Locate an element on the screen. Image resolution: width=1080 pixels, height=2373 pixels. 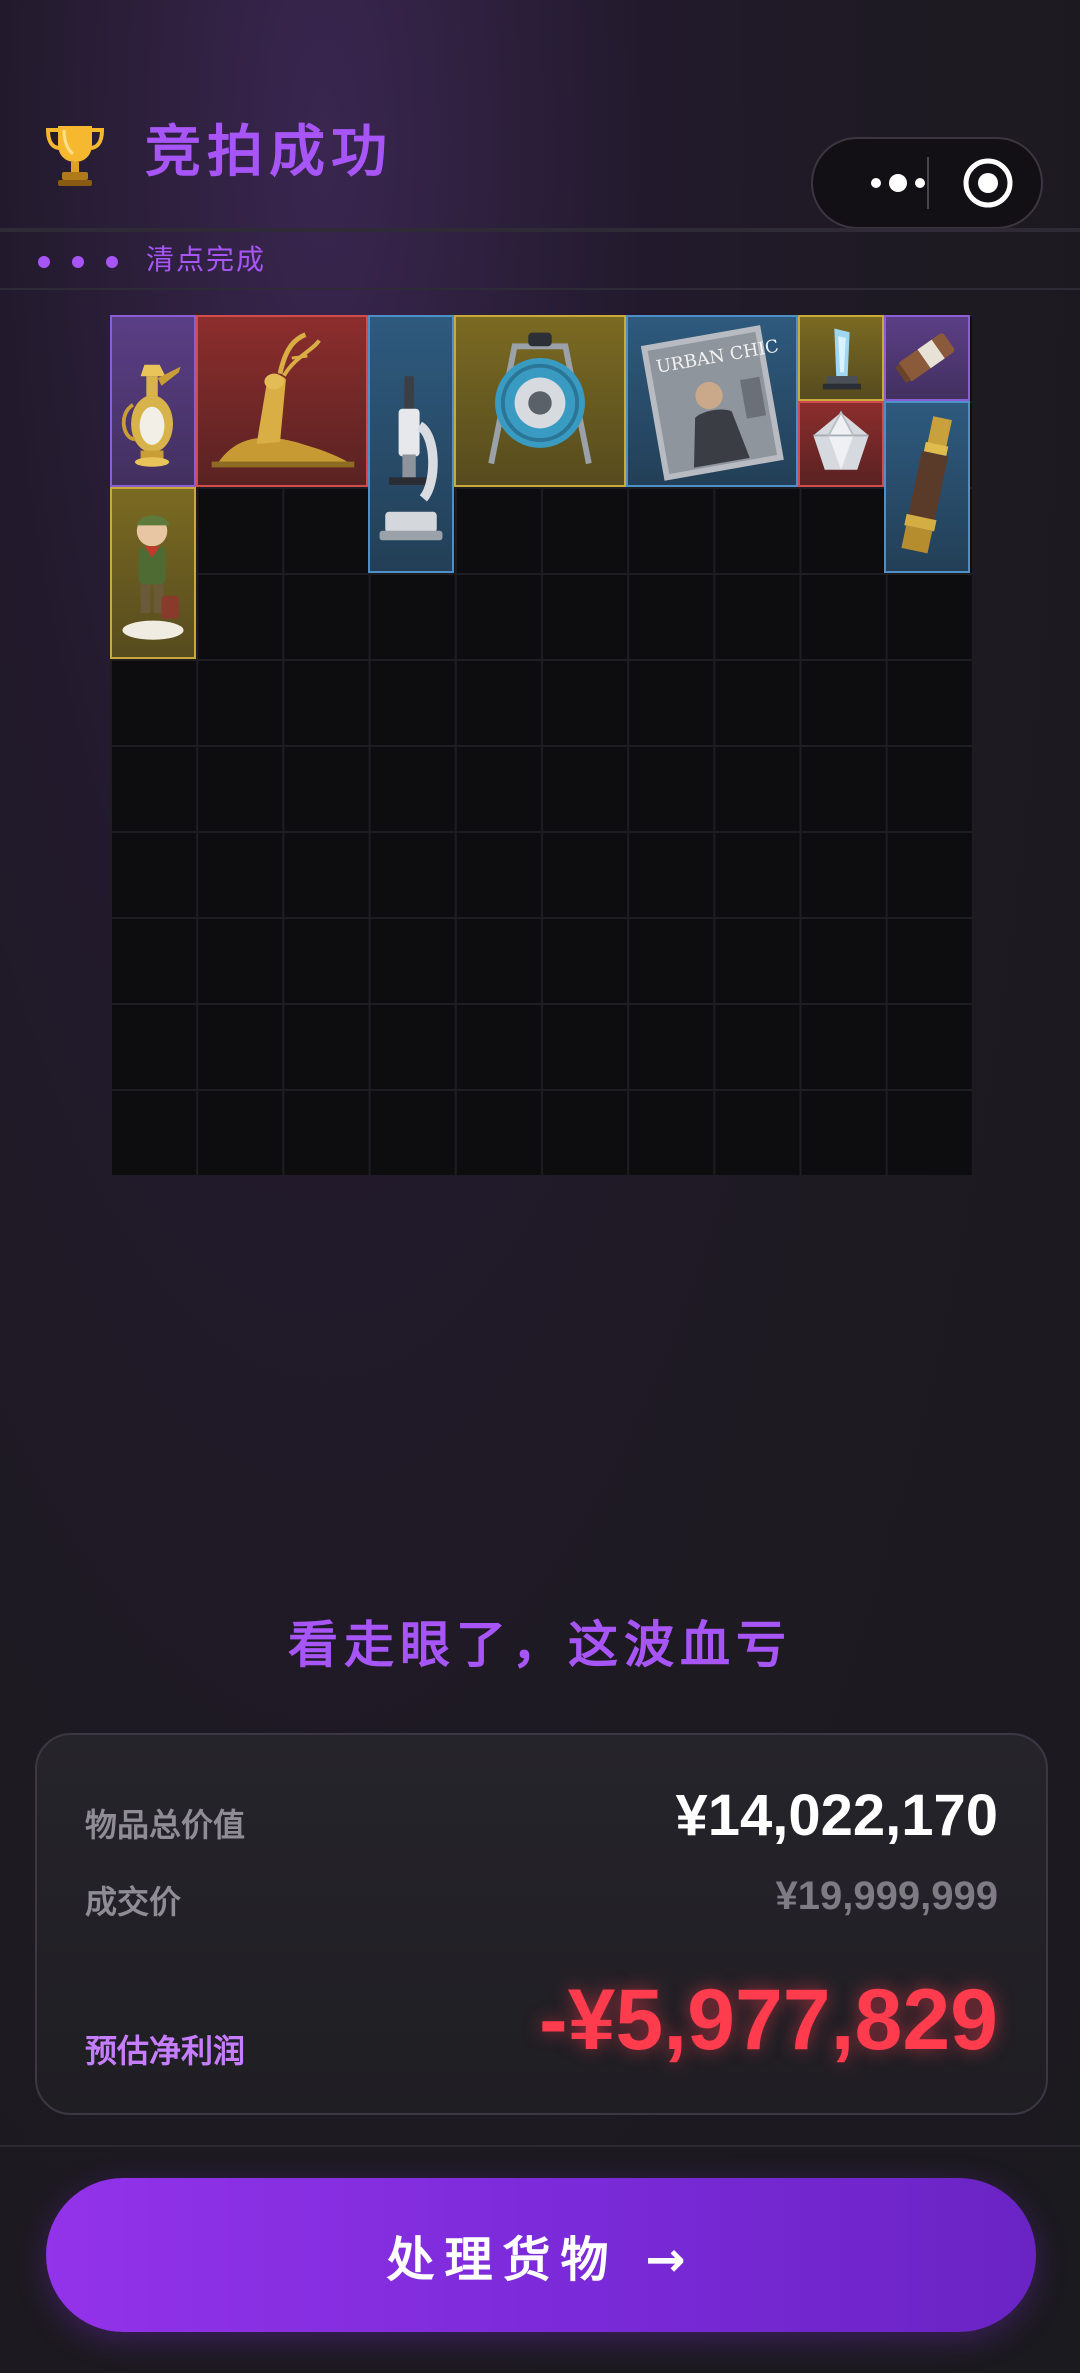
deer-statue-icon is located at coordinates (283, 400).